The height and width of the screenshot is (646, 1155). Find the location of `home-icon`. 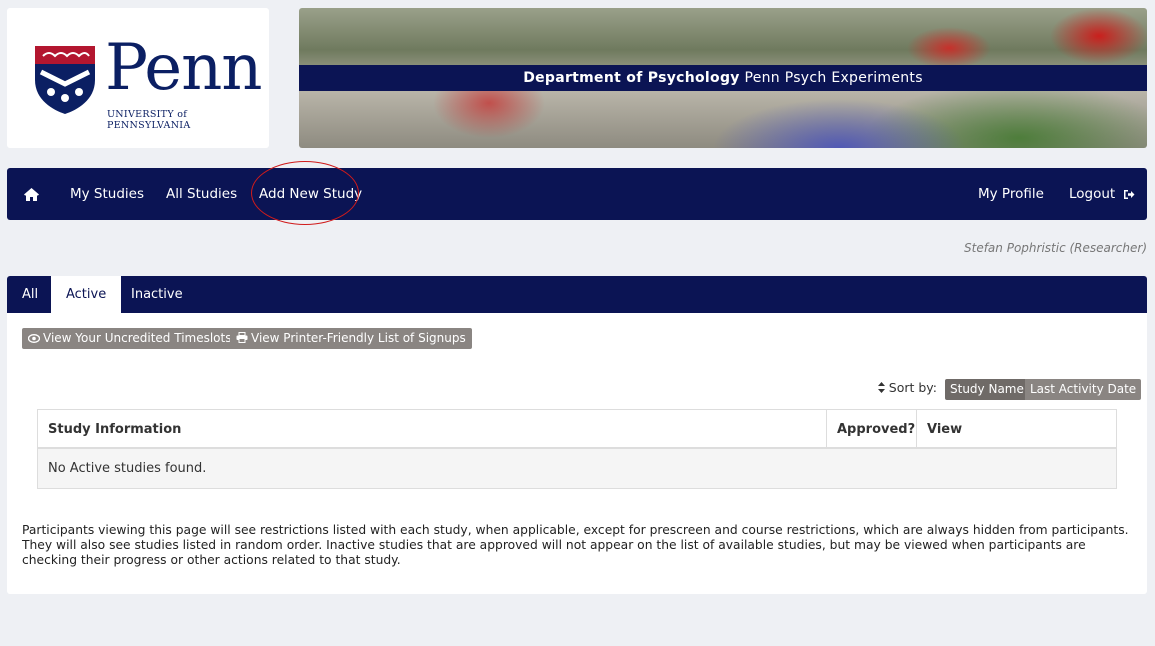

home-icon is located at coordinates (31, 194).